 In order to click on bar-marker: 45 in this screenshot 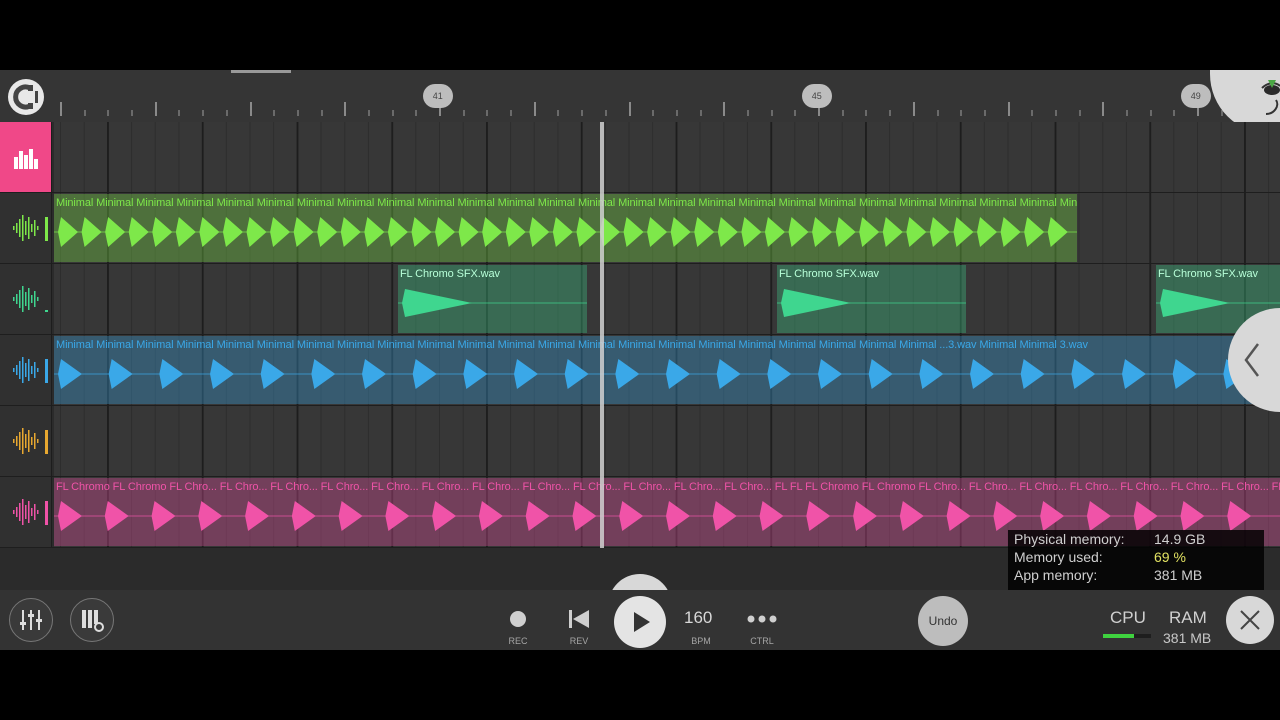, I will do `click(816, 96)`.